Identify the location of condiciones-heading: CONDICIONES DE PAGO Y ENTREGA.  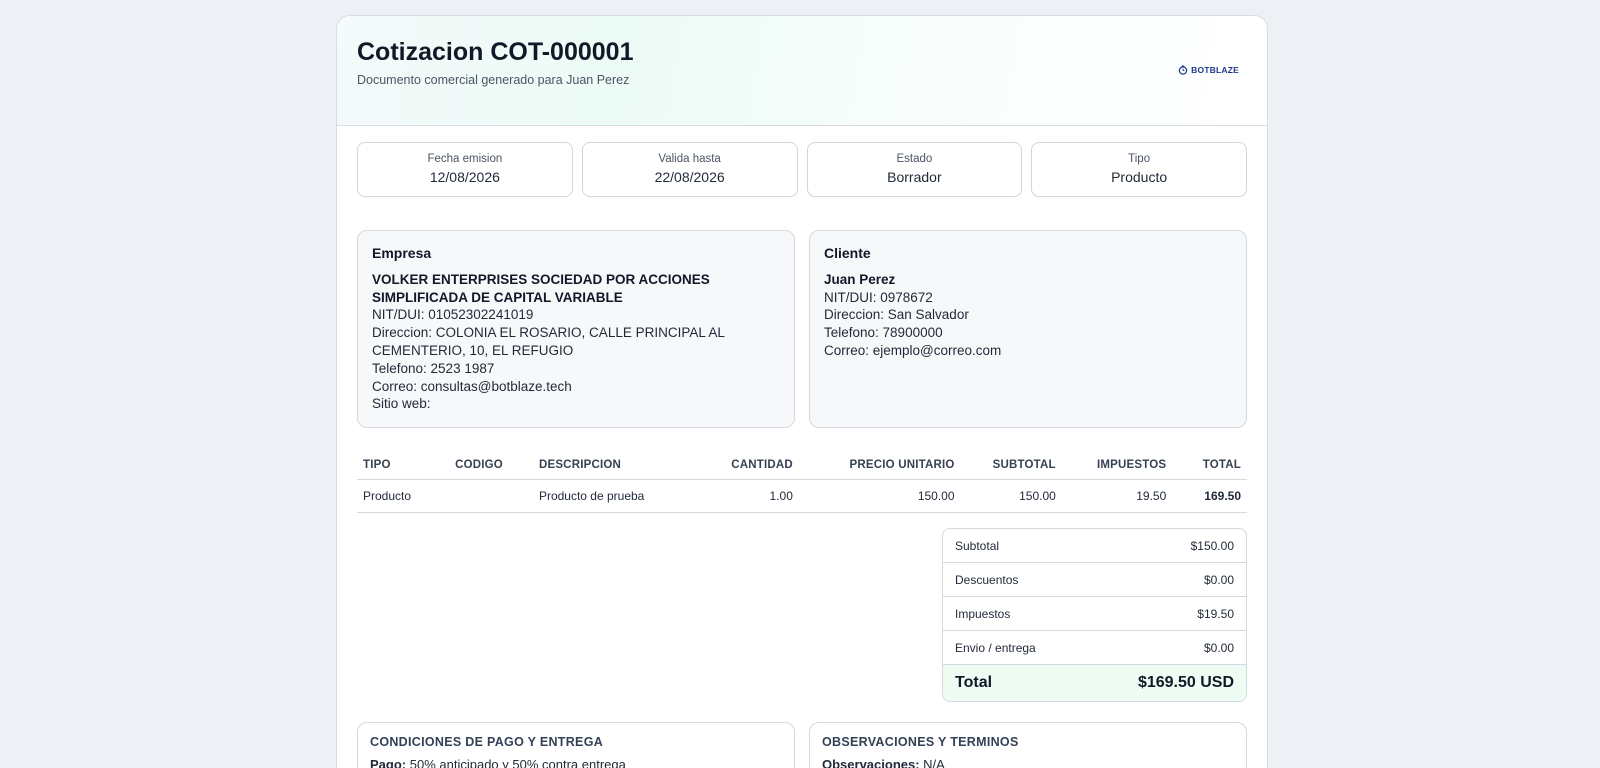
(487, 742).